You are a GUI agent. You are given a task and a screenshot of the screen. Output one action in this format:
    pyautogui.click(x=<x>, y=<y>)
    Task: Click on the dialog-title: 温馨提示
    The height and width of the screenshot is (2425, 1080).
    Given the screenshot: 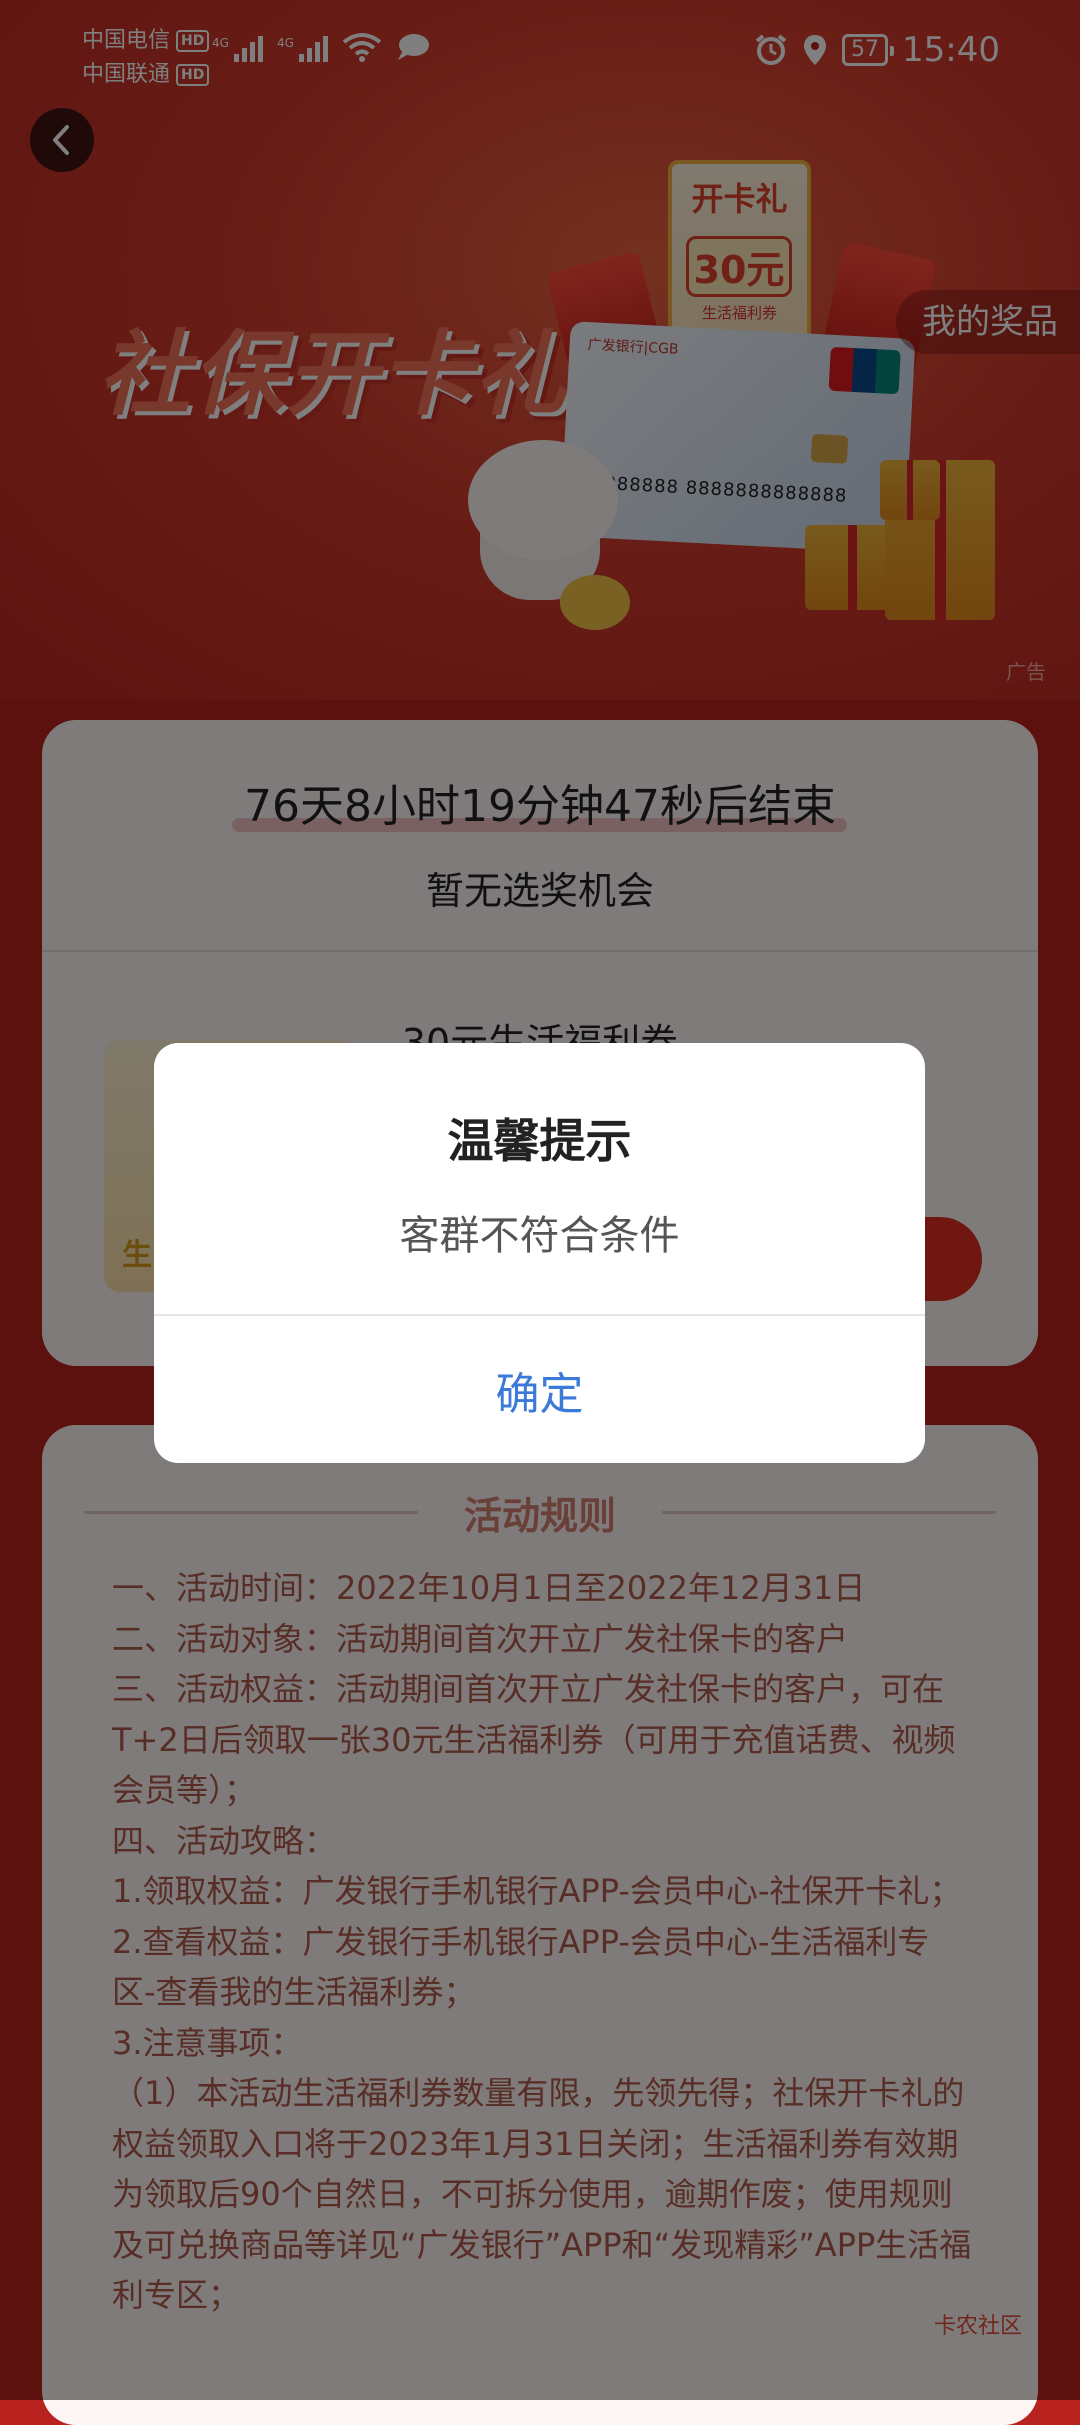 What is the action you would take?
    pyautogui.click(x=539, y=1141)
    